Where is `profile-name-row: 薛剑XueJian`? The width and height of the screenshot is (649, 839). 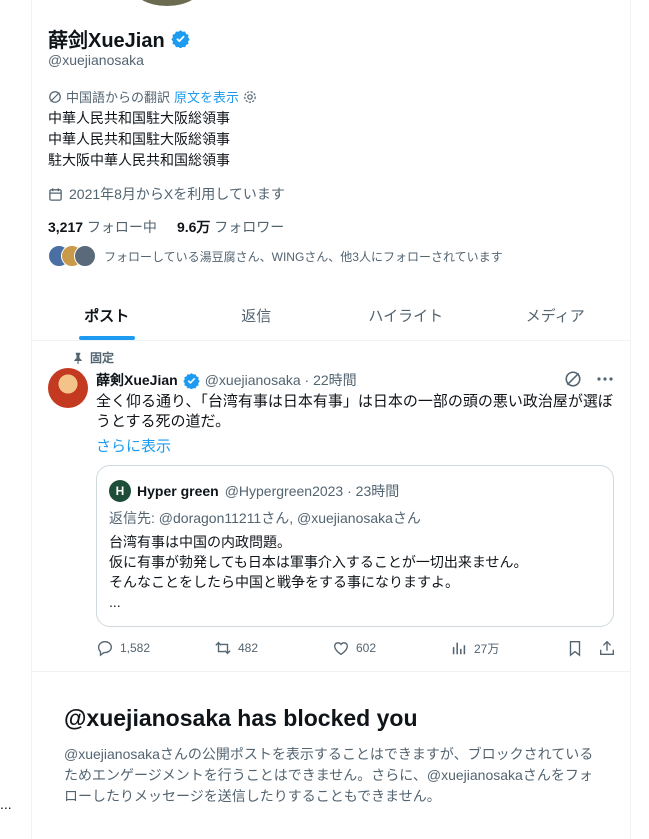
profile-name-row: 薛剑XueJian is located at coordinates (119, 38).